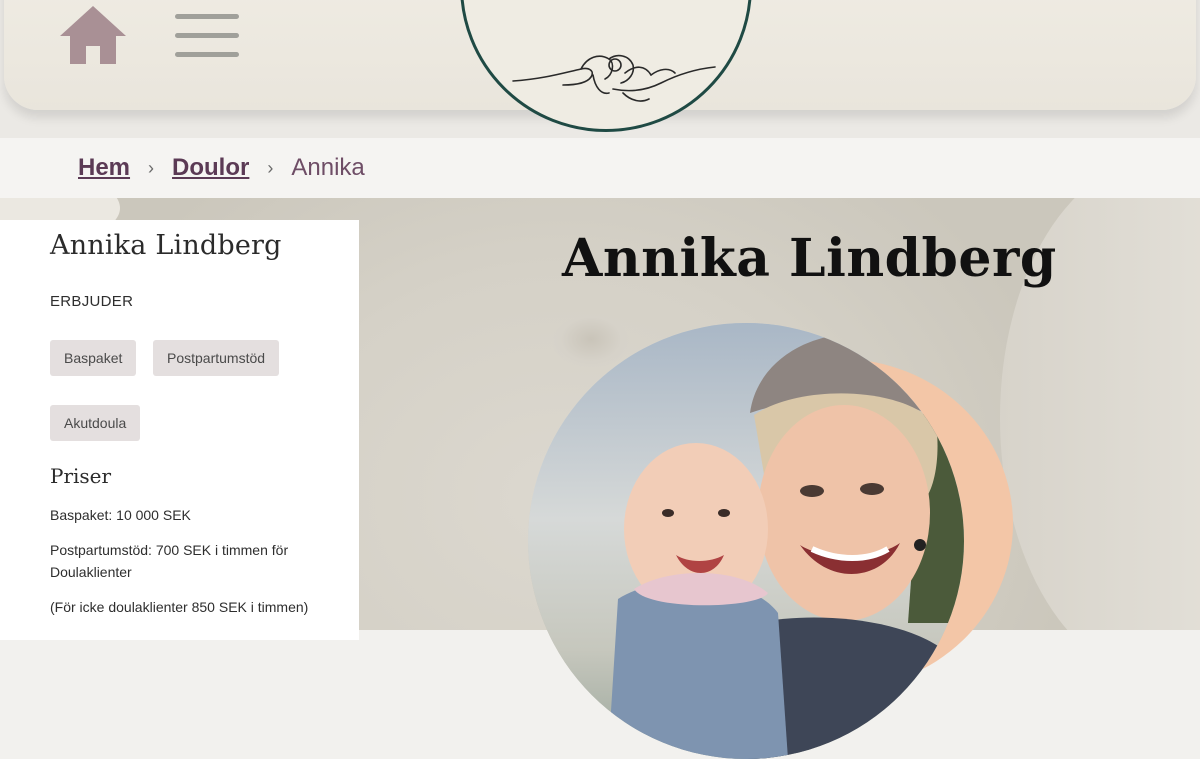 The width and height of the screenshot is (1200, 759). Describe the element at coordinates (166, 245) in the screenshot. I see `sidebar-name: Annika Lindberg` at that location.